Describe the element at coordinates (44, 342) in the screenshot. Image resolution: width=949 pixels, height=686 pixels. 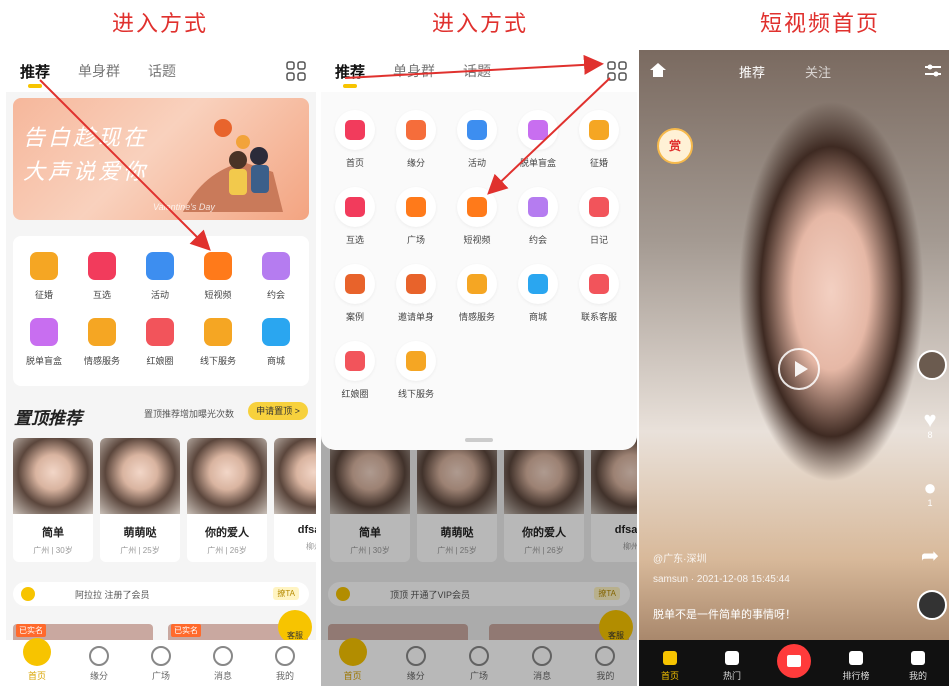
I see `feature-box: 脱单盲盒` at that location.